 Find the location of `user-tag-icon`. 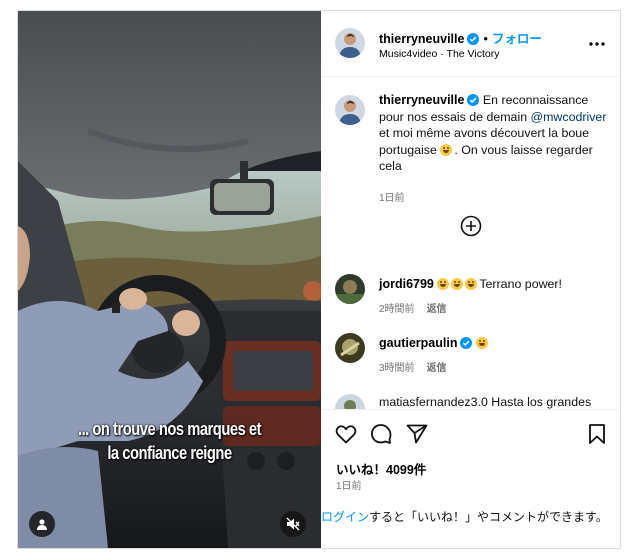

user-tag-icon is located at coordinates (42, 524).